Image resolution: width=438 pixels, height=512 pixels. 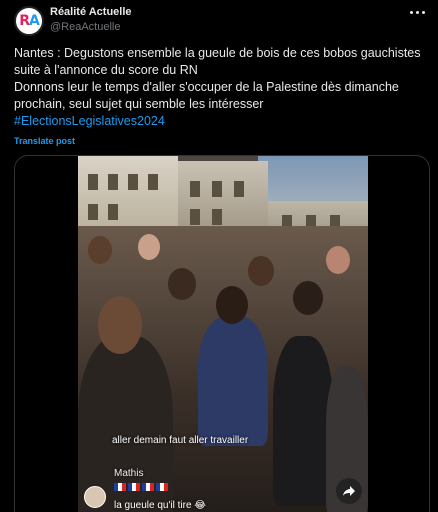 What do you see at coordinates (418, 13) in the screenshot?
I see `more-icon` at bounding box center [418, 13].